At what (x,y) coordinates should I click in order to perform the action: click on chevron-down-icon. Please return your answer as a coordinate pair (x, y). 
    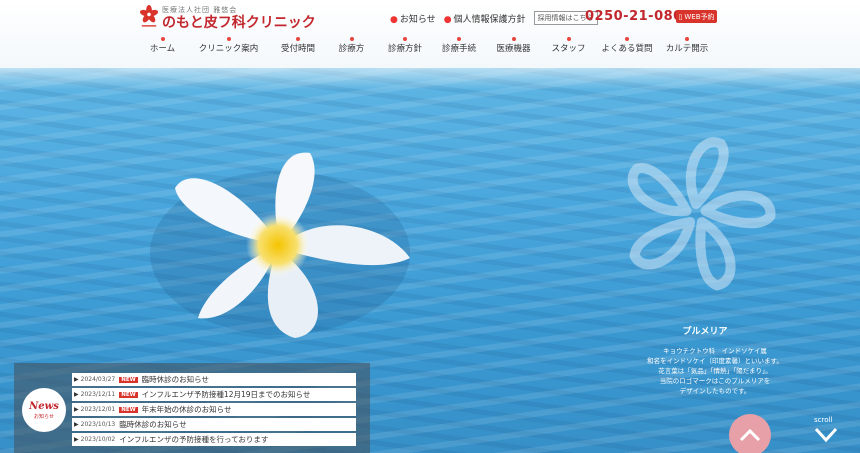
    Looking at the image, I should click on (826, 435).